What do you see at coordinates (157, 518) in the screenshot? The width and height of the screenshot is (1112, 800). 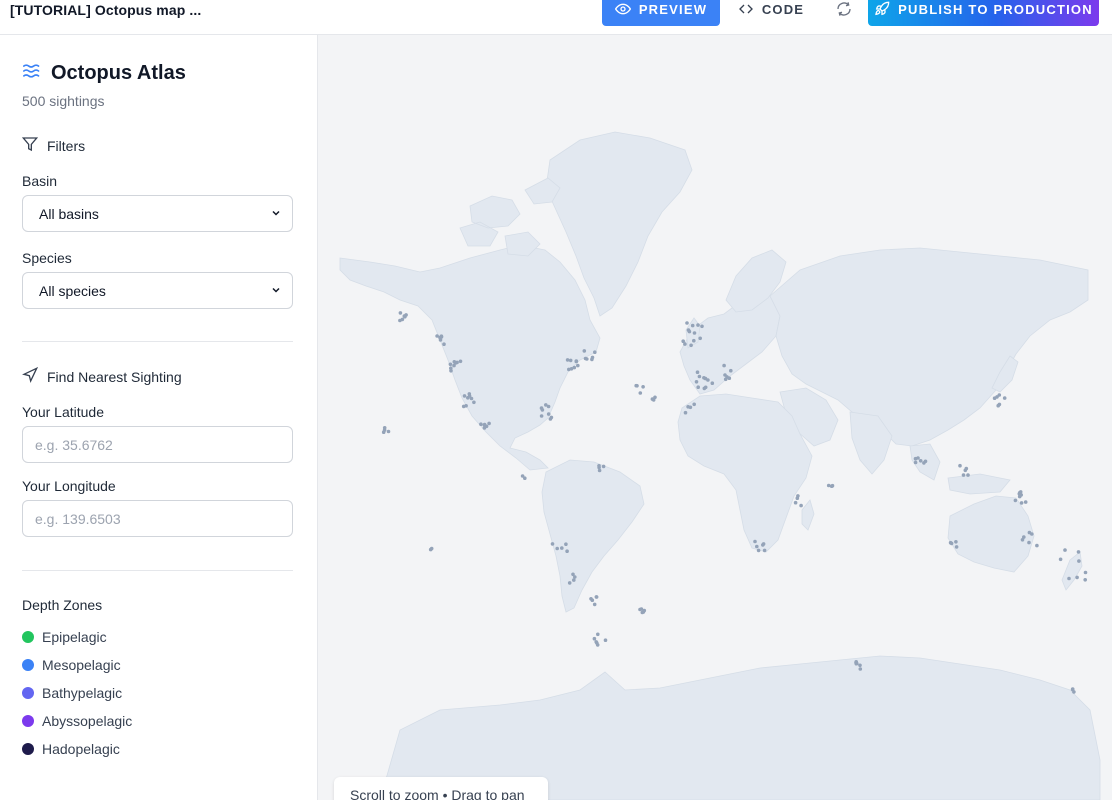 I see `longitude-input` at bounding box center [157, 518].